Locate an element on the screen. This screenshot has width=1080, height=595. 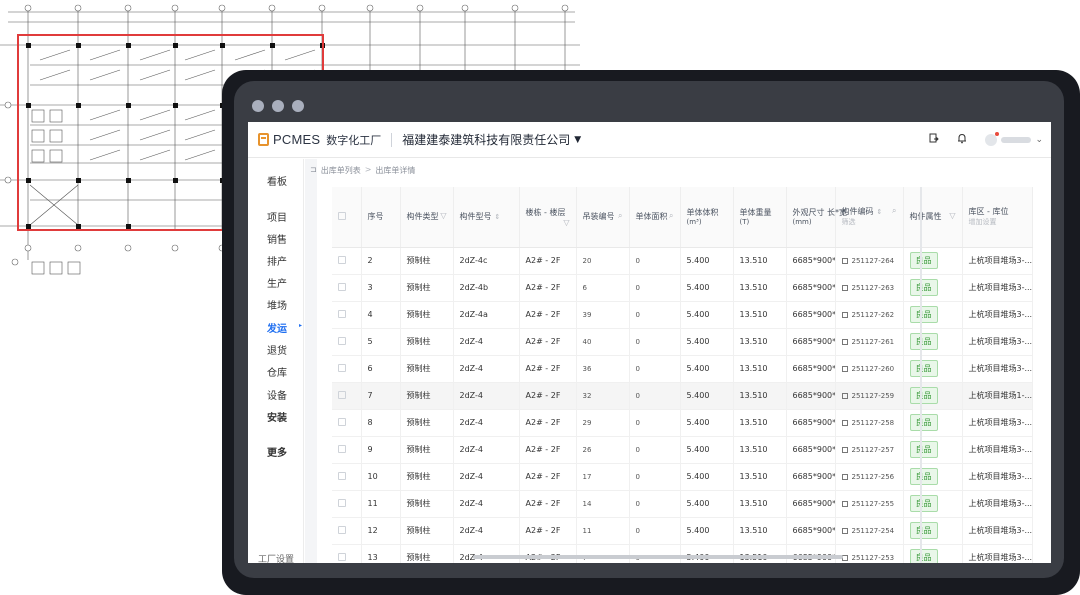
cell-code: 251127-255 is located at coordinates (869, 504).